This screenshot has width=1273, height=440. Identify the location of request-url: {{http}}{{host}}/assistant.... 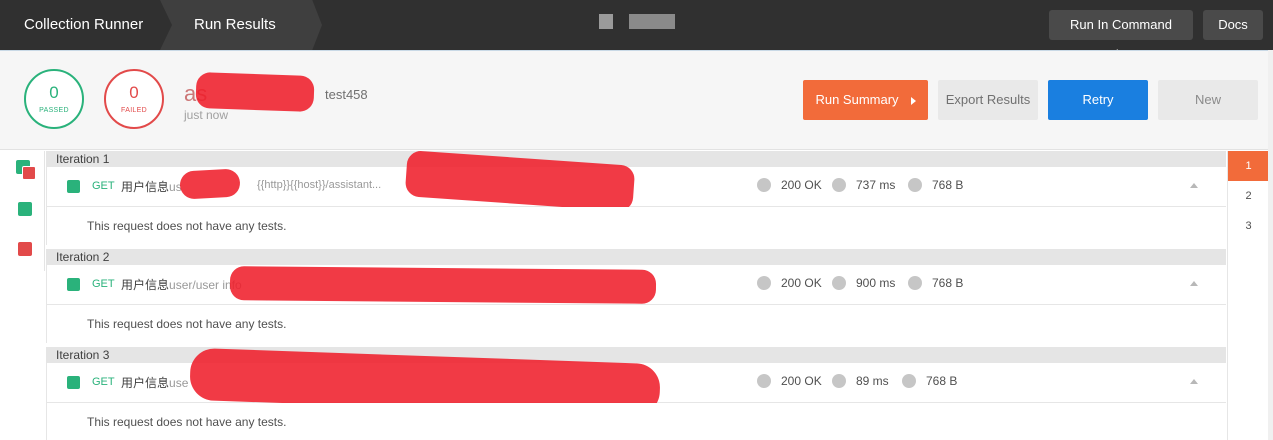
(319, 185).